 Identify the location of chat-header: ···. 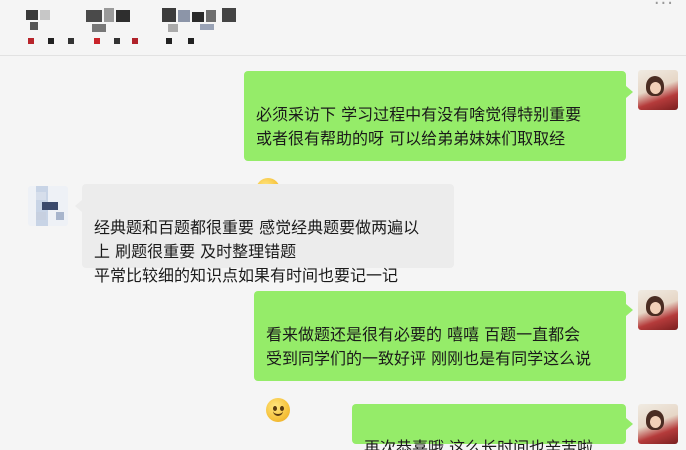
(343, 28).